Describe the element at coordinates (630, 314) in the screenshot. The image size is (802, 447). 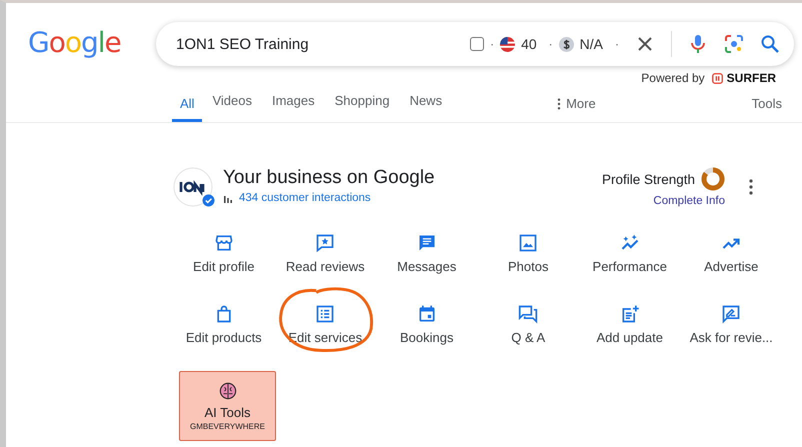
I see `post-icon` at that location.